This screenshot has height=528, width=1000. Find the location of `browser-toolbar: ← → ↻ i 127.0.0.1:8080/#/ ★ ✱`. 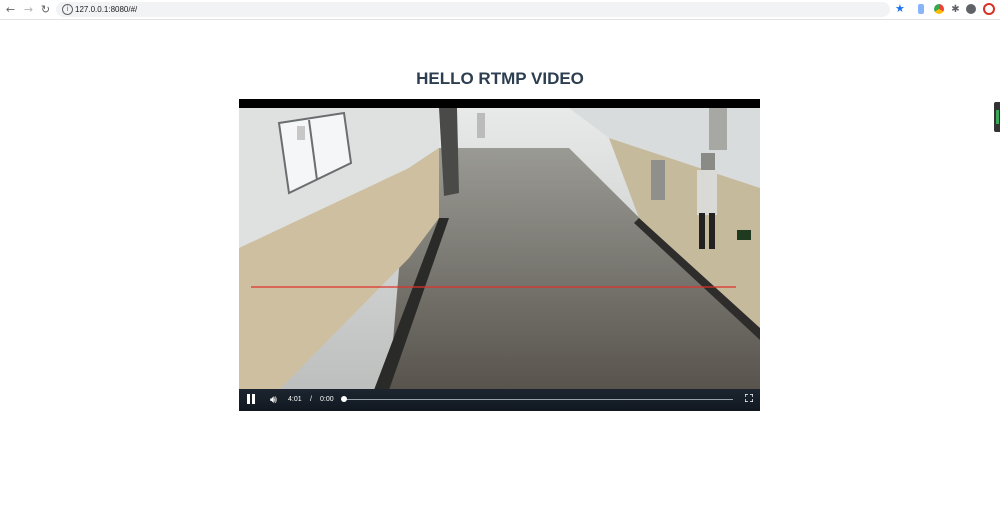

browser-toolbar: ← → ↻ i 127.0.0.1:8080/#/ ★ ✱ is located at coordinates (500, 10).